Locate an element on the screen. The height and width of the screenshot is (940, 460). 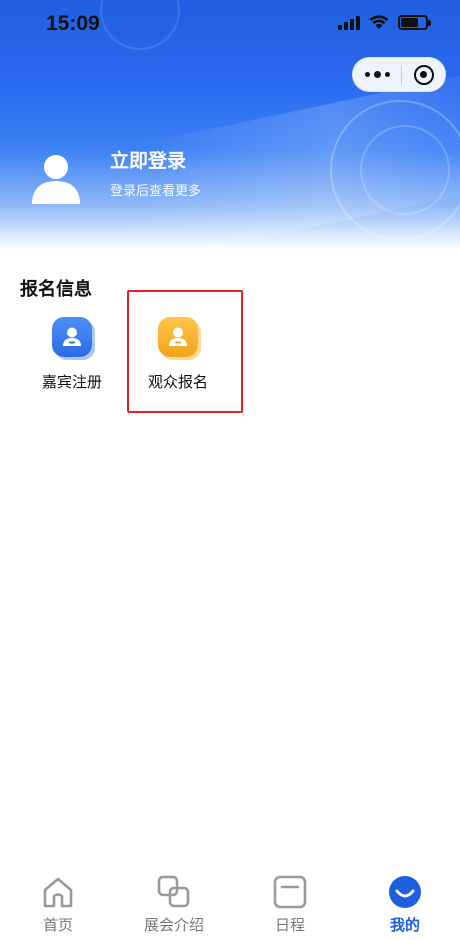
status-time: 15:09 is located at coordinates (73, 23).